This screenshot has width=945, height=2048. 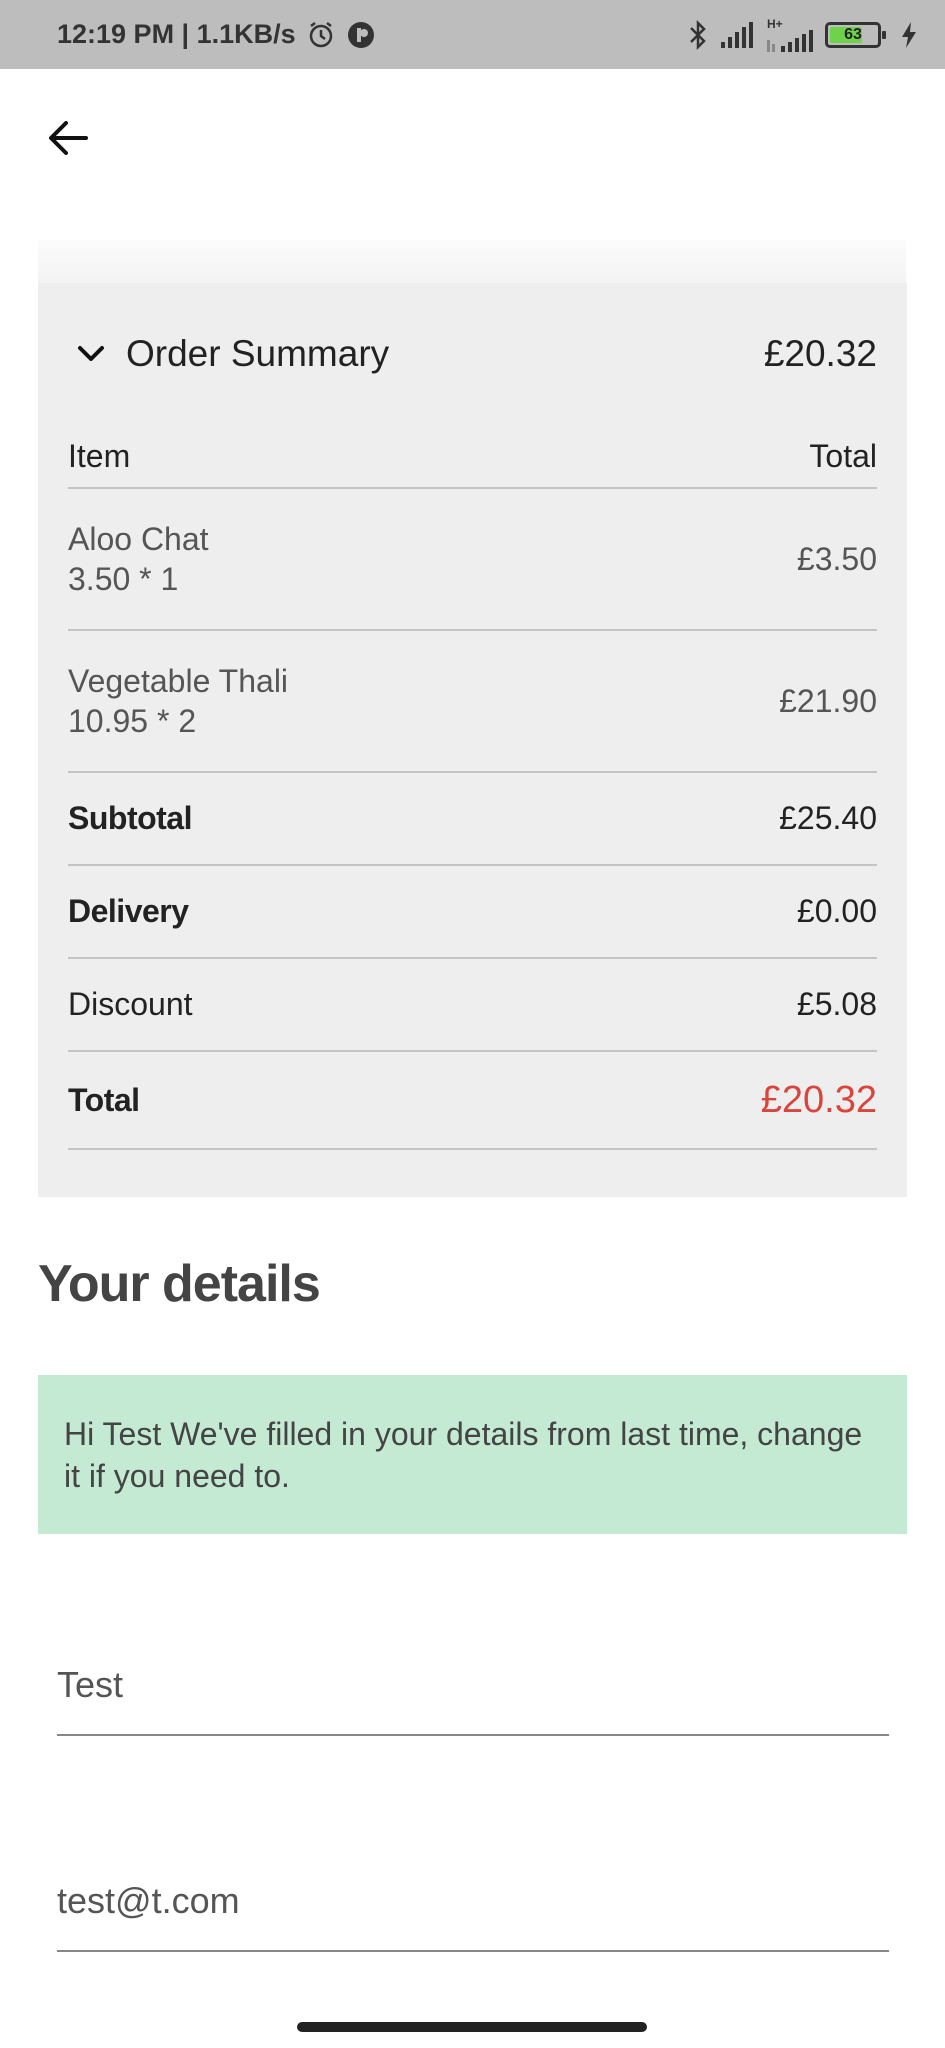 I want to click on item-name: Vegetable Thali, so click(x=178, y=681).